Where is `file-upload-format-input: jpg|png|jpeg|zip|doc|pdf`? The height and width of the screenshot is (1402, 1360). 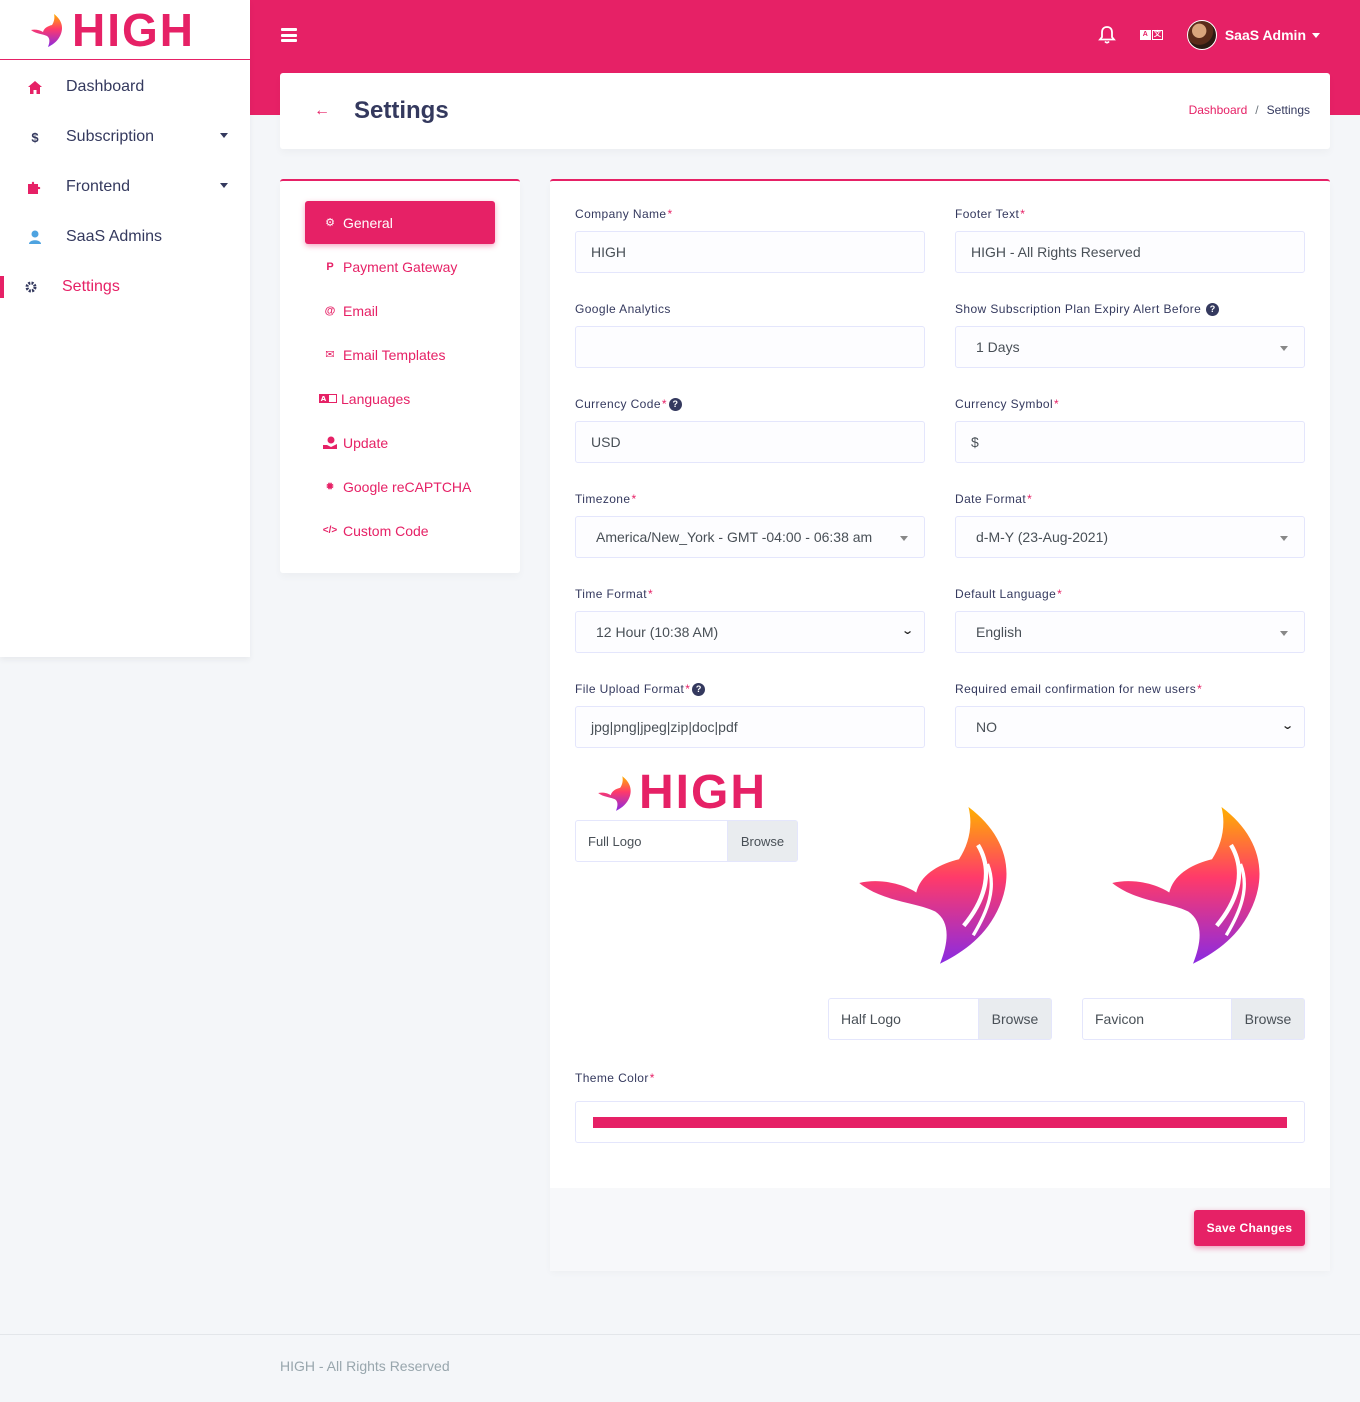 file-upload-format-input: jpg|png|jpeg|zip|doc|pdf is located at coordinates (750, 727).